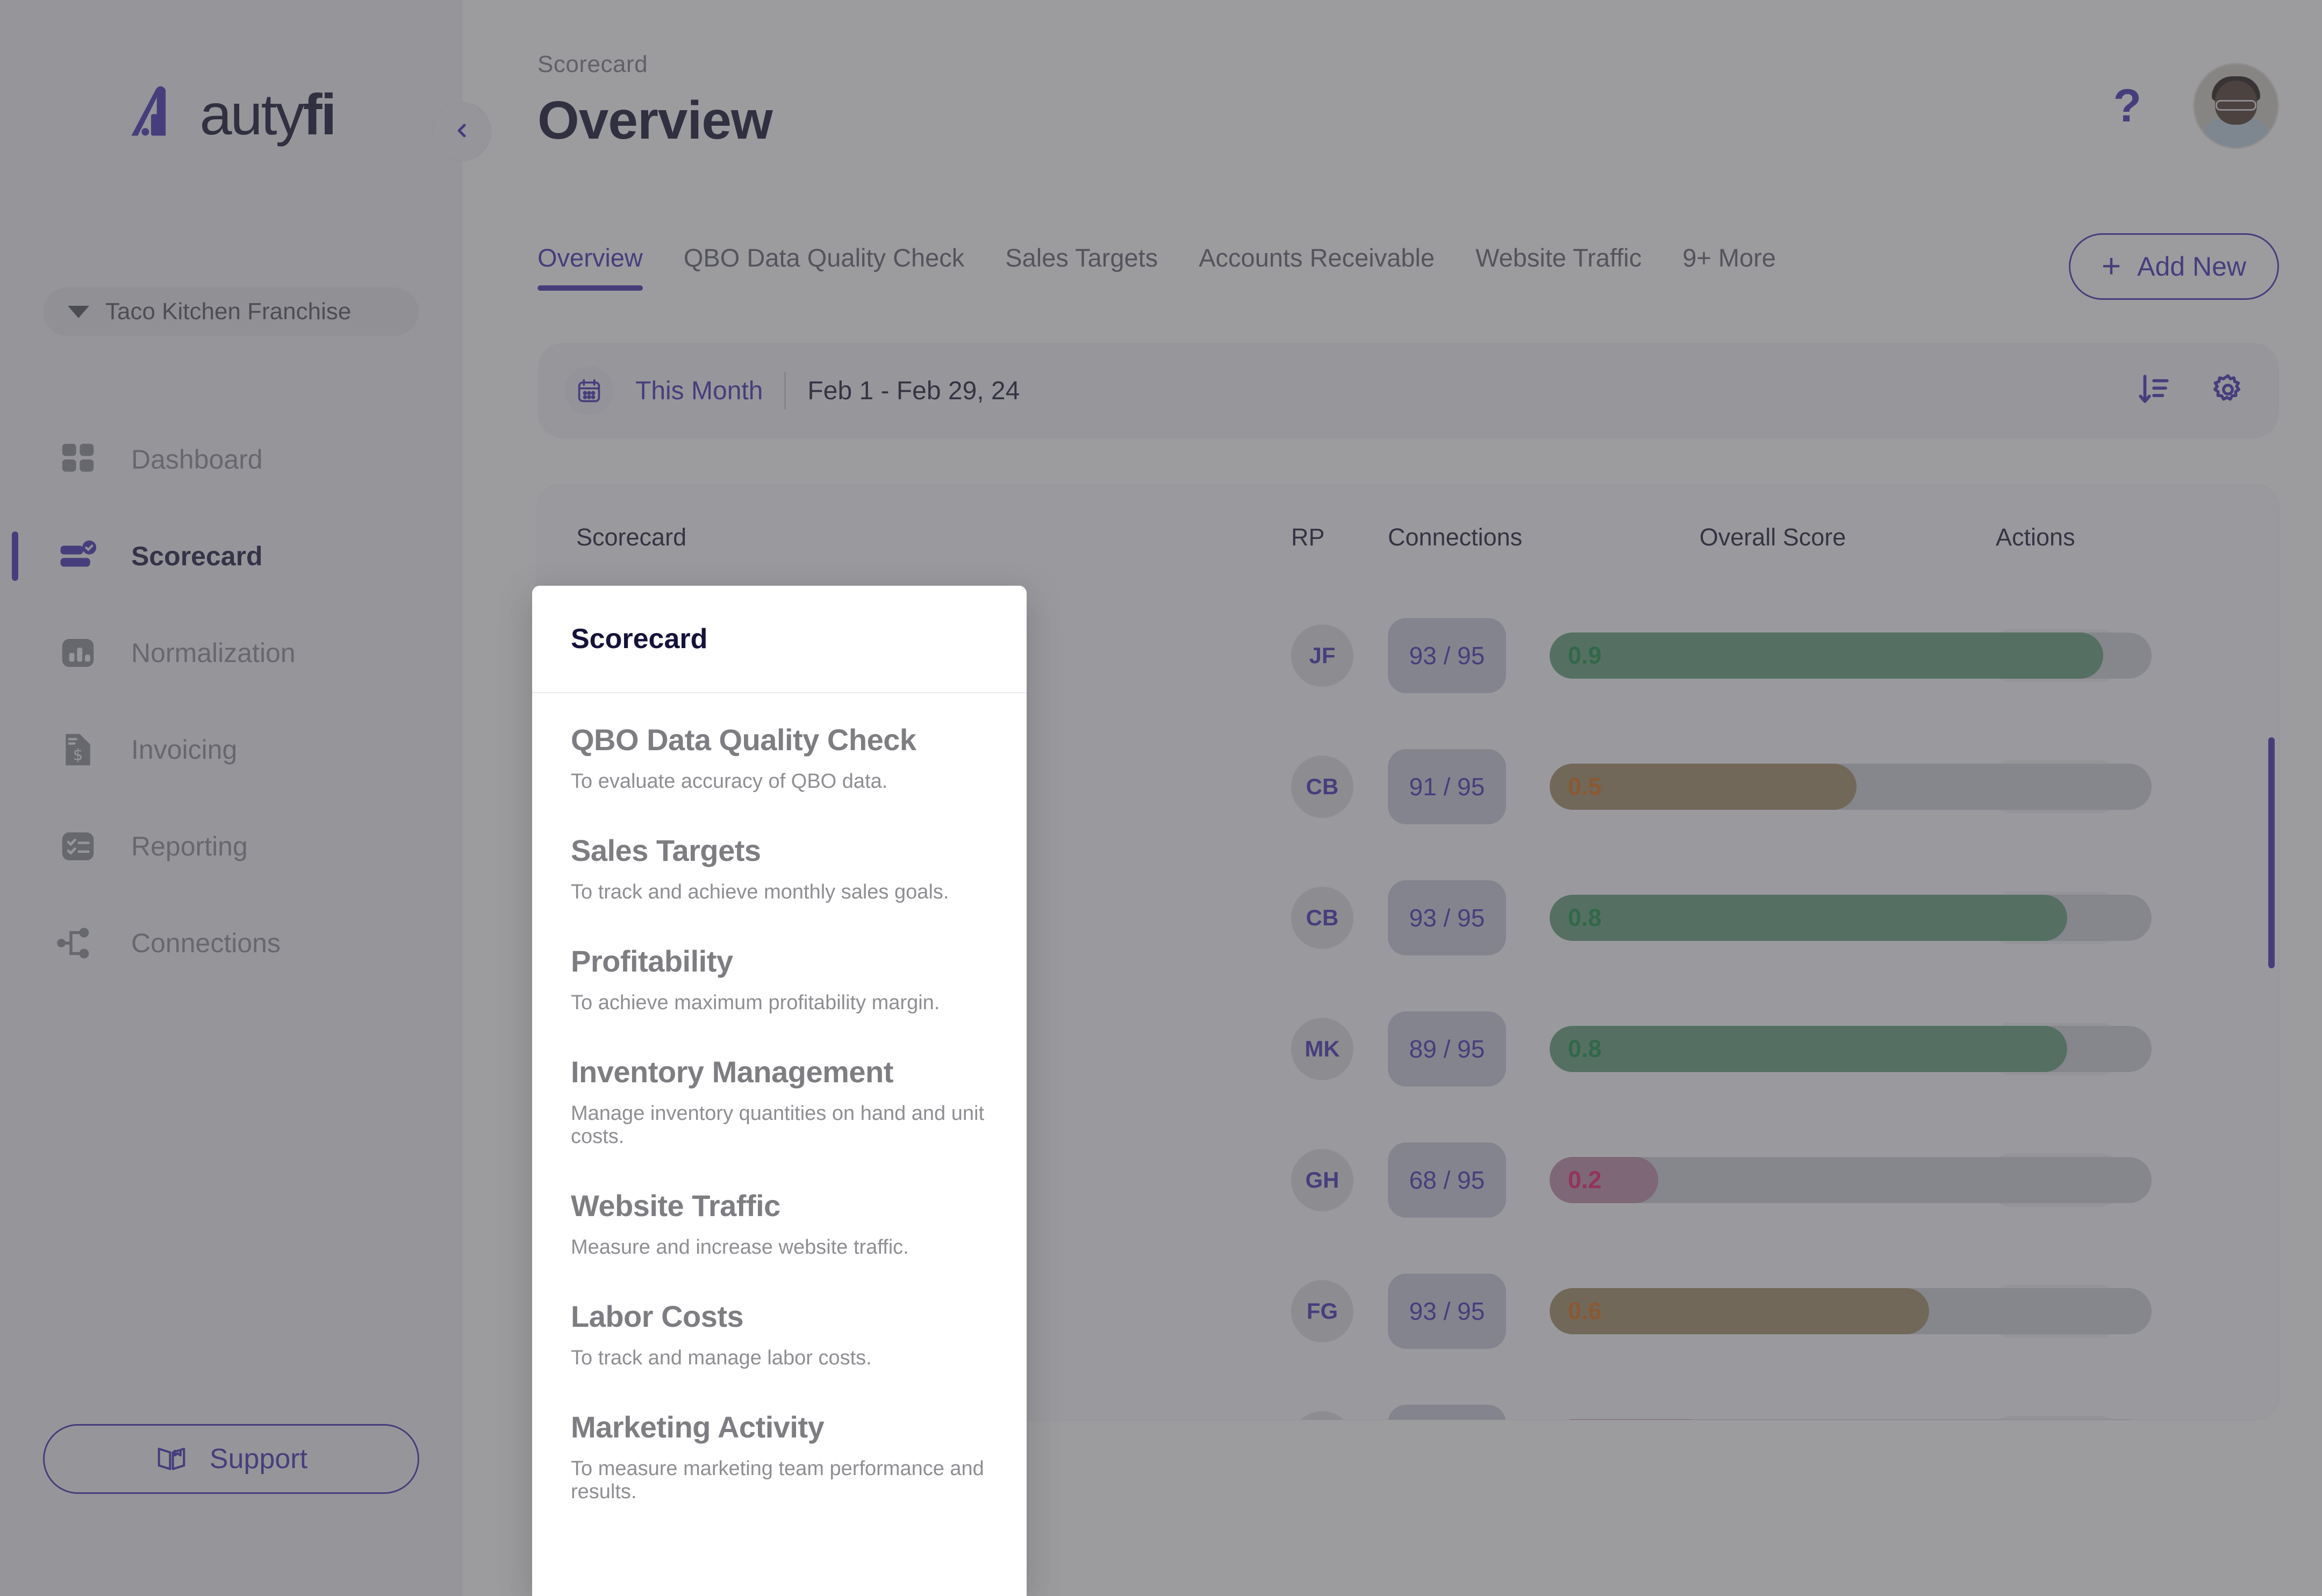  Describe the element at coordinates (779, 639) in the screenshot. I see `dropdown-header: Scorecard` at that location.